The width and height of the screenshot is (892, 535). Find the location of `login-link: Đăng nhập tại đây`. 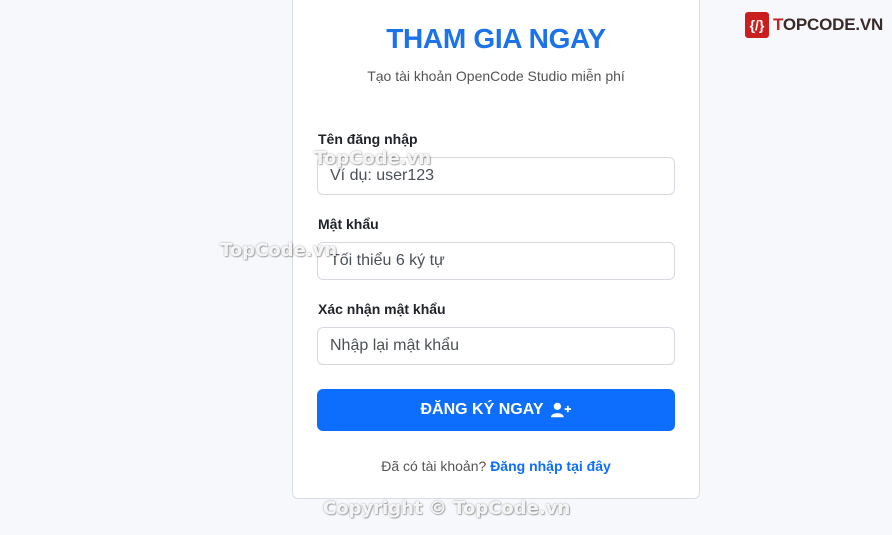

login-link: Đăng nhập tại đây is located at coordinates (550, 466).